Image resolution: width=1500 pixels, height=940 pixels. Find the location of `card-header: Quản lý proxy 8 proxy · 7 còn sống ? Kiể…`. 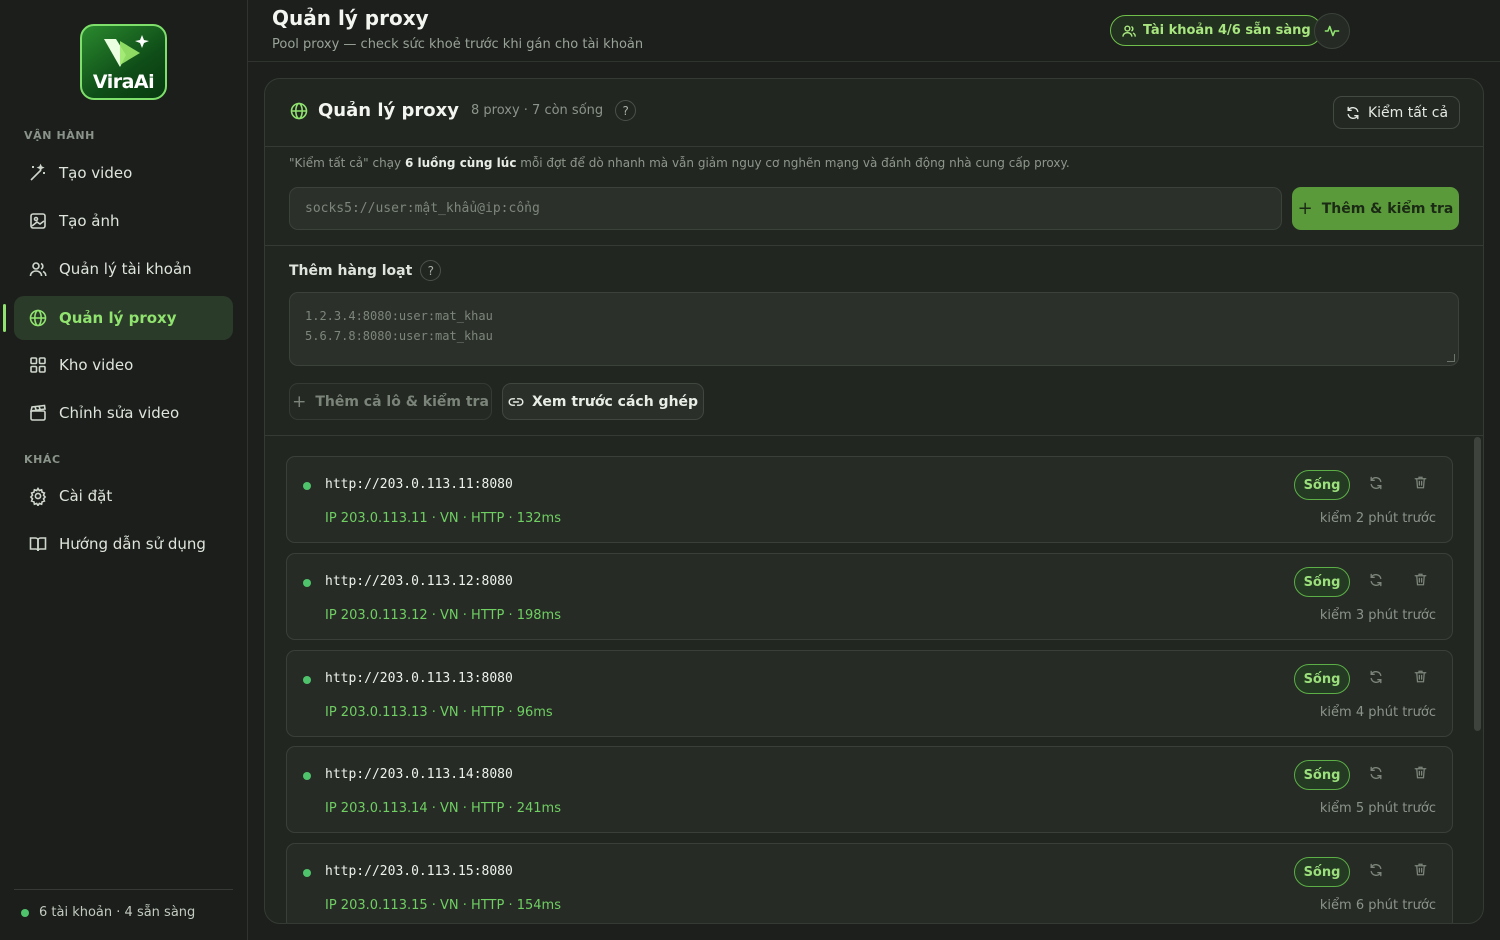

card-header: Quản lý proxy 8 proxy · 7 còn sống ? Kiể… is located at coordinates (874, 113).